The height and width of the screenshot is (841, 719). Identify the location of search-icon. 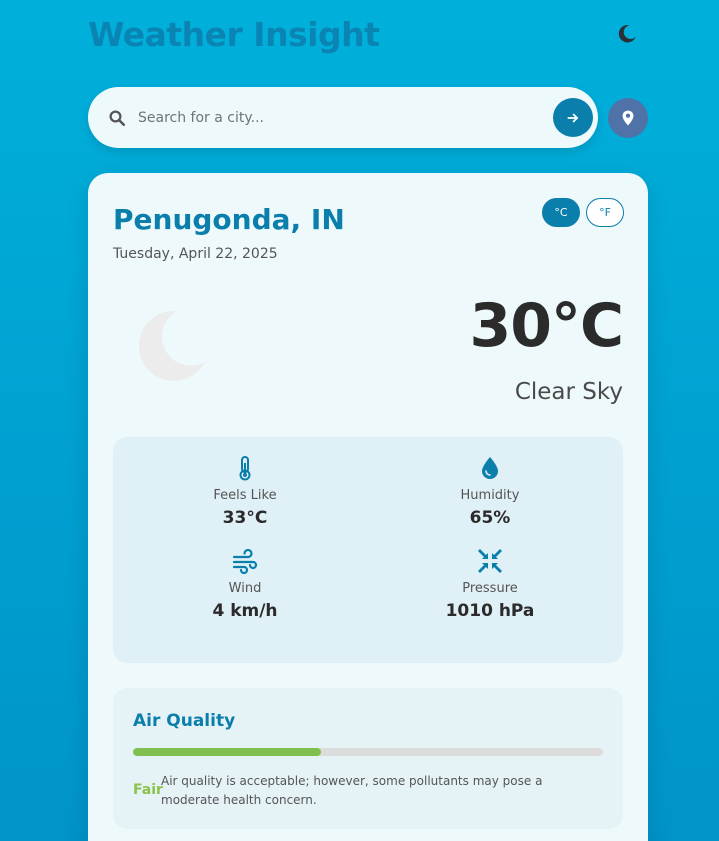
(117, 118).